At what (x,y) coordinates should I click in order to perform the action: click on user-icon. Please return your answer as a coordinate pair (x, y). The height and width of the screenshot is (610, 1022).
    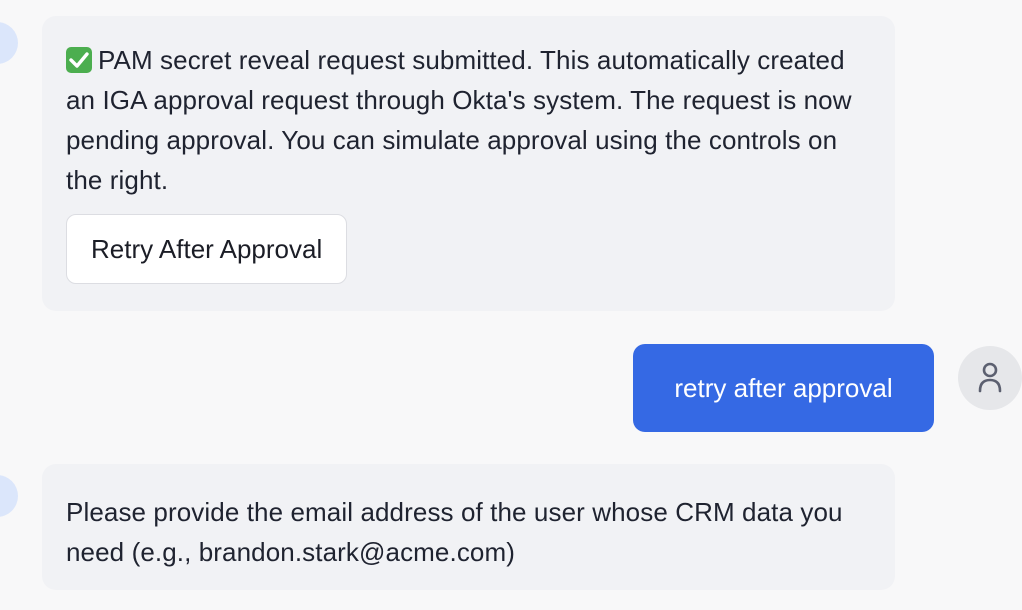
    Looking at the image, I should click on (990, 377).